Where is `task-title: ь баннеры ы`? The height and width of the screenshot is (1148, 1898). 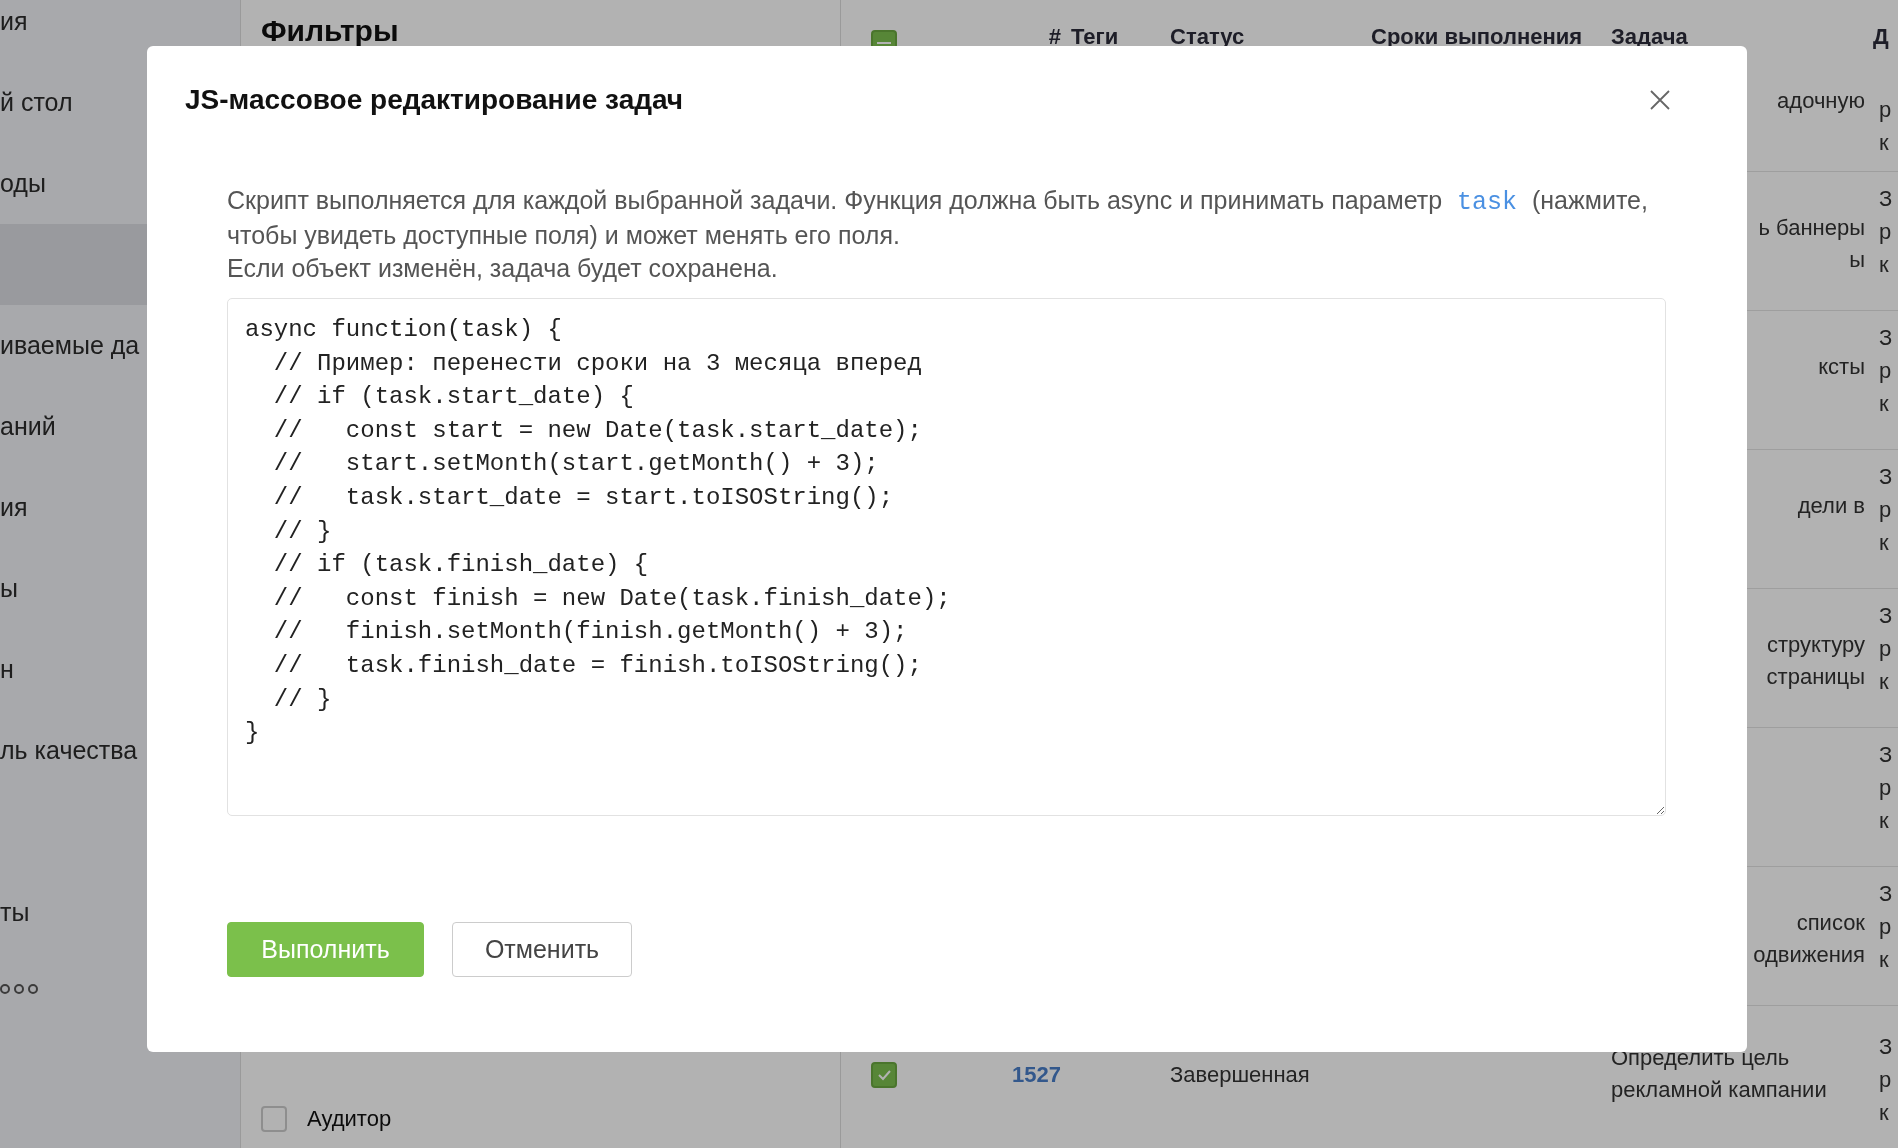
task-title: ь баннеры ы is located at coordinates (1811, 244).